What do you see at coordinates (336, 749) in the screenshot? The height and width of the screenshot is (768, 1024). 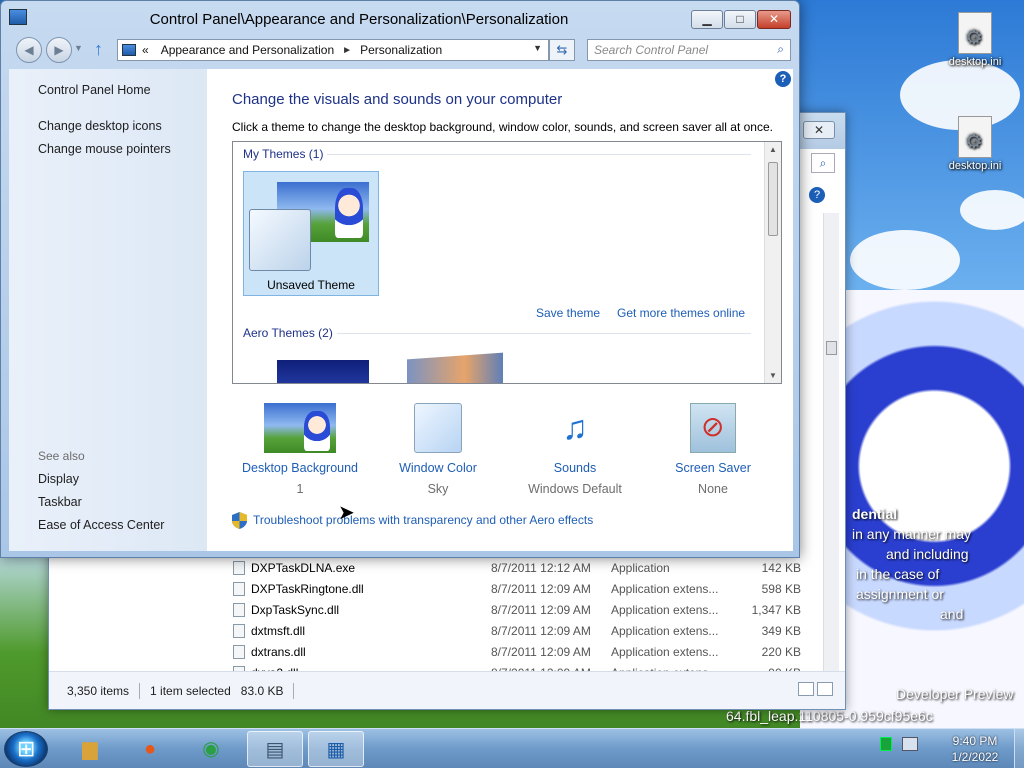 I see `control-panel-taskbar-button: ▦` at bounding box center [336, 749].